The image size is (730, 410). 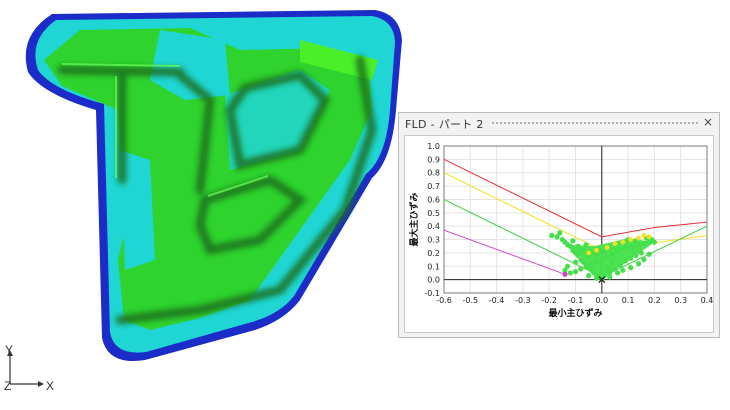 I want to click on triad-z-label: Z, so click(x=7, y=386).